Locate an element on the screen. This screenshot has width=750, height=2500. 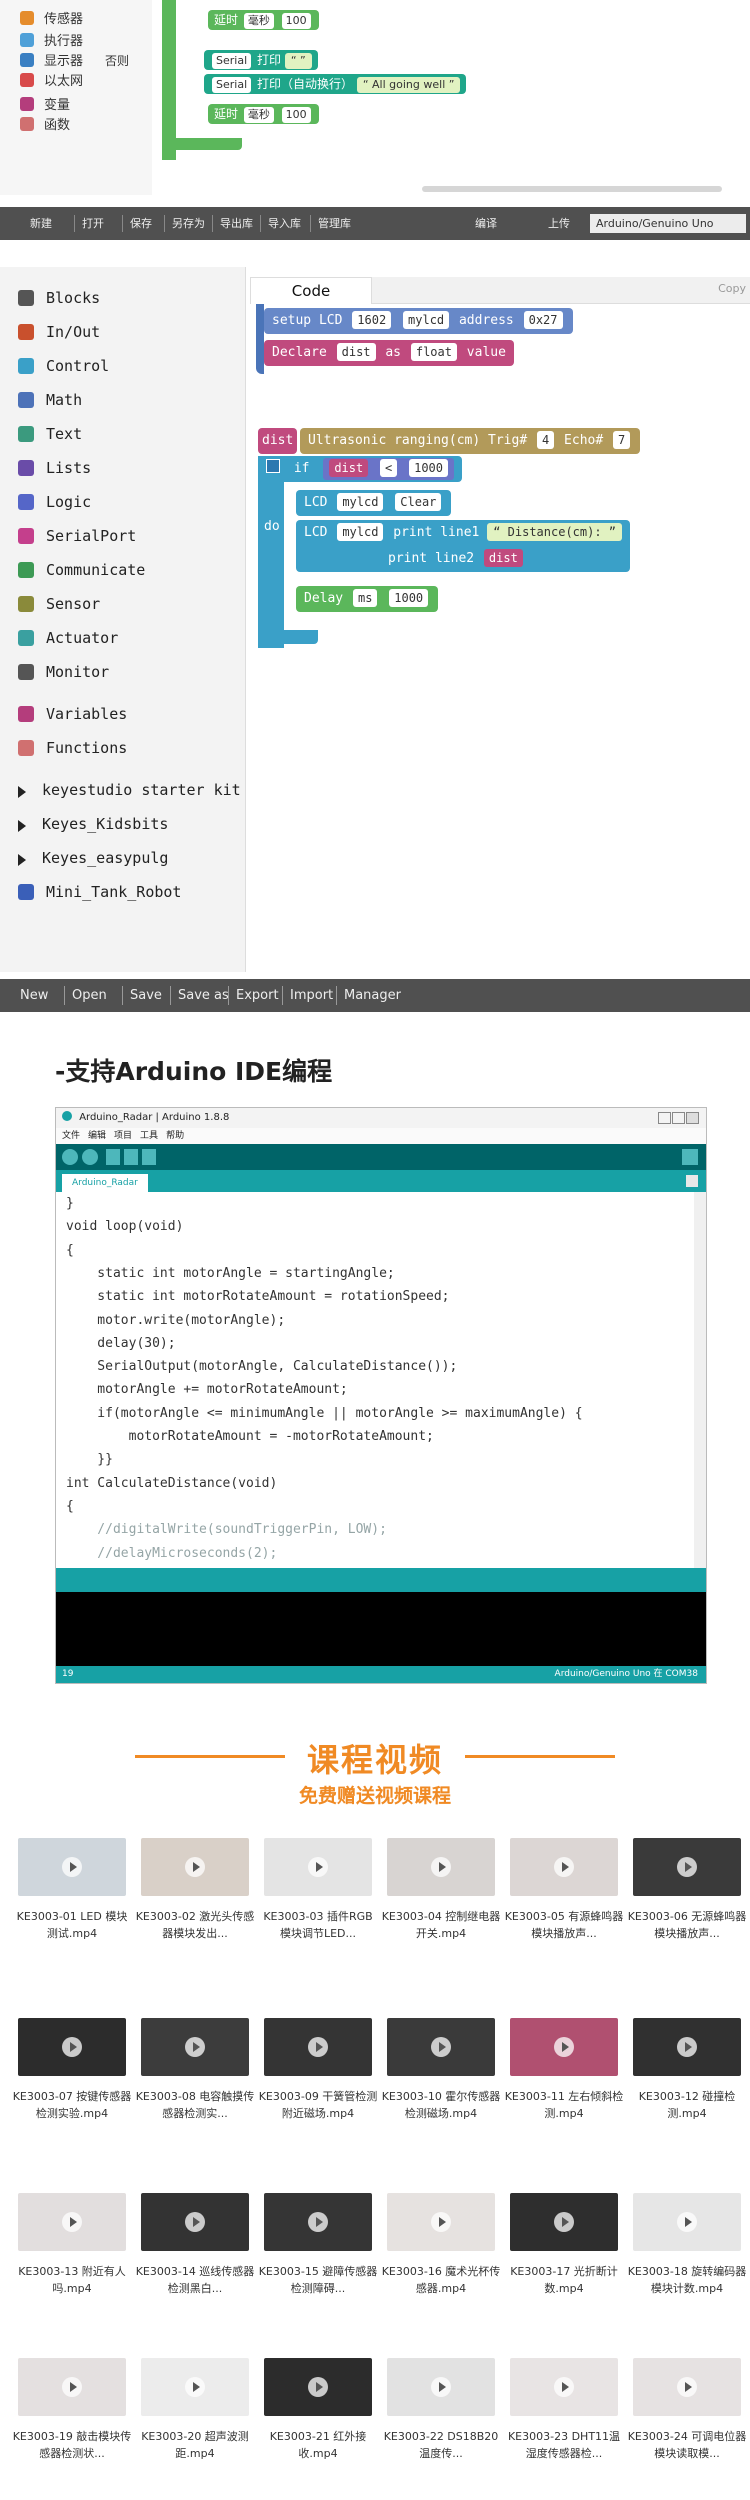
maximize-icon is located at coordinates (678, 1118).